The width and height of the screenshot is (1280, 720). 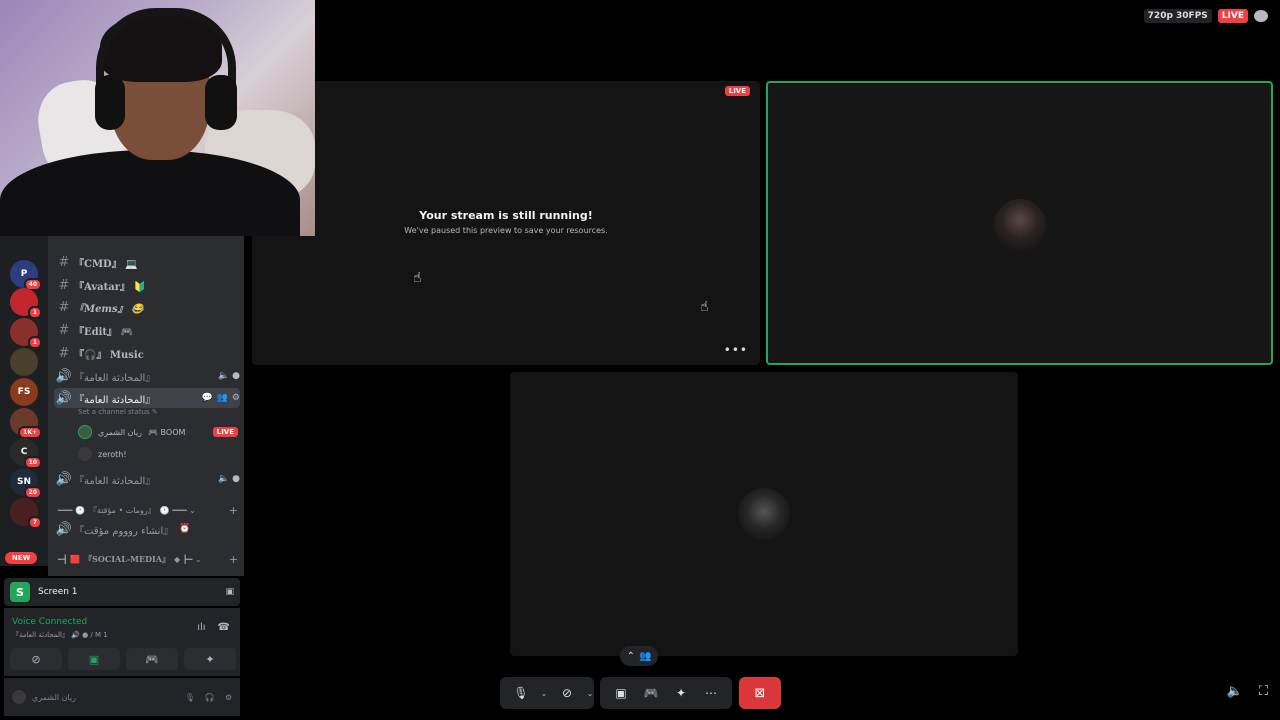 What do you see at coordinates (229, 592) in the screenshot?
I see `screen-toggle-icon: ▣` at bounding box center [229, 592].